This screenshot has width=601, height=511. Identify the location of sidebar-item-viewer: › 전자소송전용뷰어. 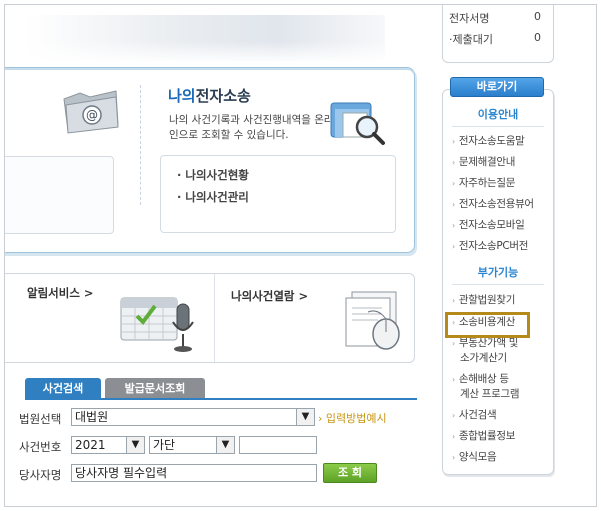
(493, 203).